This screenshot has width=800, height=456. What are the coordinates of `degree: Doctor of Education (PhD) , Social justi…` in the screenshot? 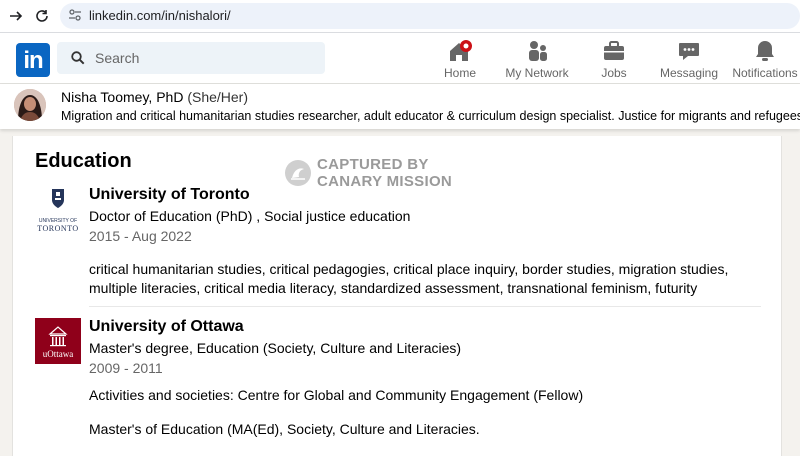 It's located at (250, 216).